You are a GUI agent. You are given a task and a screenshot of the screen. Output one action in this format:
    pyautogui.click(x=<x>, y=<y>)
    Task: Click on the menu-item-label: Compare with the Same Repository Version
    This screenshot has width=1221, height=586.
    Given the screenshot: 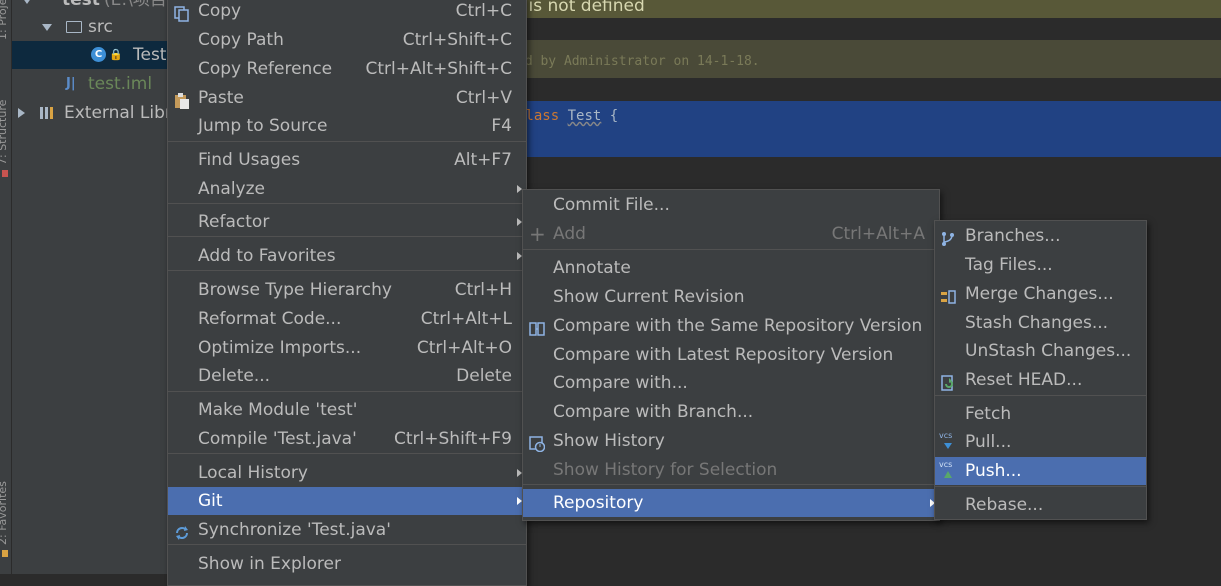 What is the action you would take?
    pyautogui.click(x=738, y=326)
    